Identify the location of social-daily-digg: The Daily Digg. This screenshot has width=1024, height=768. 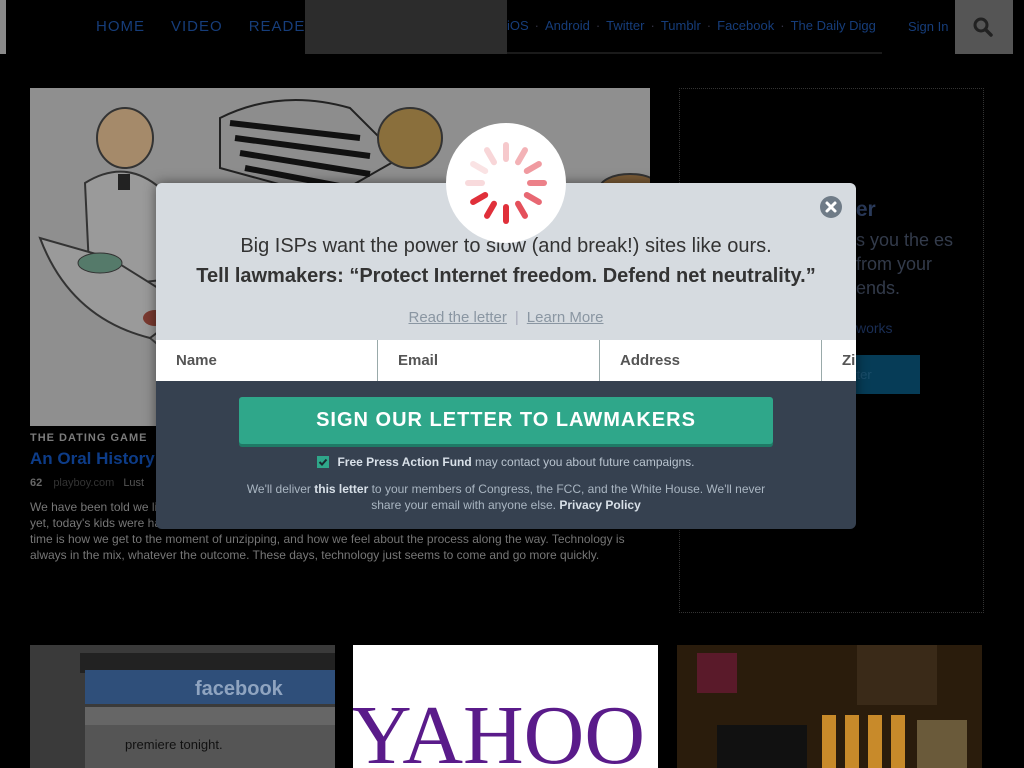
(833, 25).